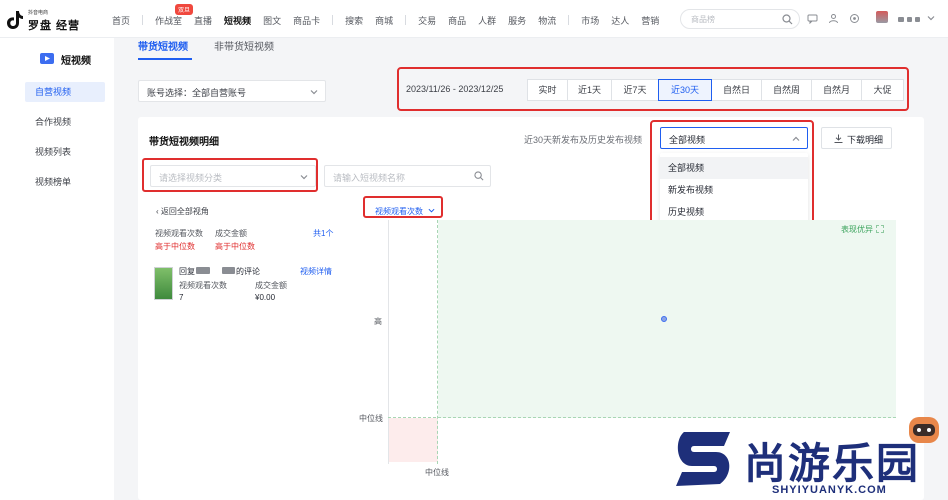 This screenshot has width=948, height=500. Describe the element at coordinates (203, 20) in the screenshot. I see `nav-item-live: 直播` at that location.